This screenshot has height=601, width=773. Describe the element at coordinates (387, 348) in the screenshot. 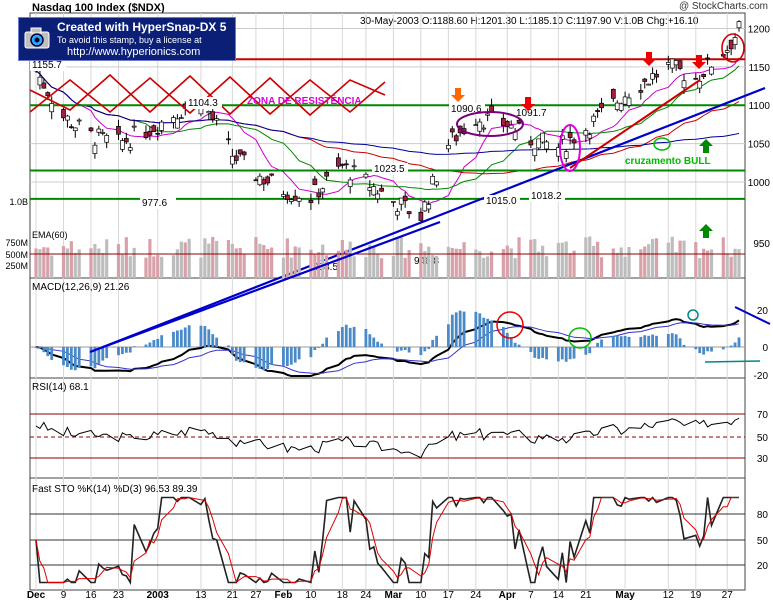

I see `macd-signal-line` at that location.